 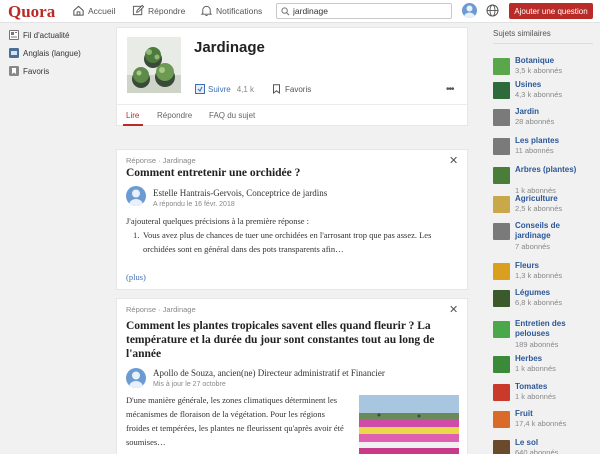 What do you see at coordinates (78, 10) in the screenshot?
I see `home-icon` at bounding box center [78, 10].